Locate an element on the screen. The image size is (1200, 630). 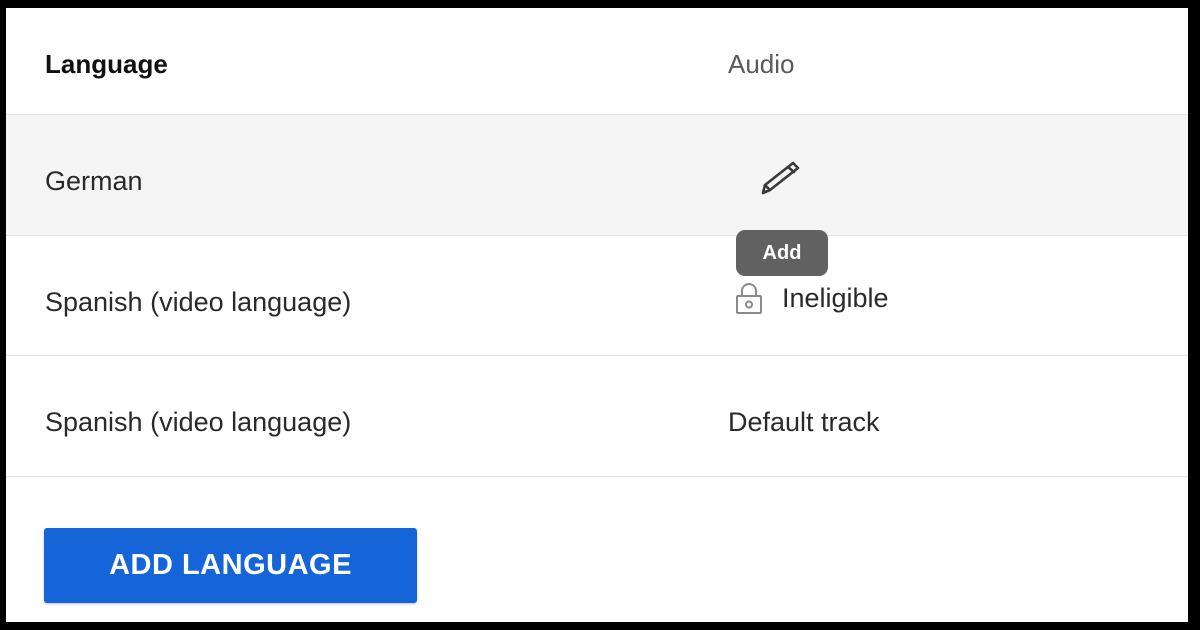
lock-icon is located at coordinates (749, 298).